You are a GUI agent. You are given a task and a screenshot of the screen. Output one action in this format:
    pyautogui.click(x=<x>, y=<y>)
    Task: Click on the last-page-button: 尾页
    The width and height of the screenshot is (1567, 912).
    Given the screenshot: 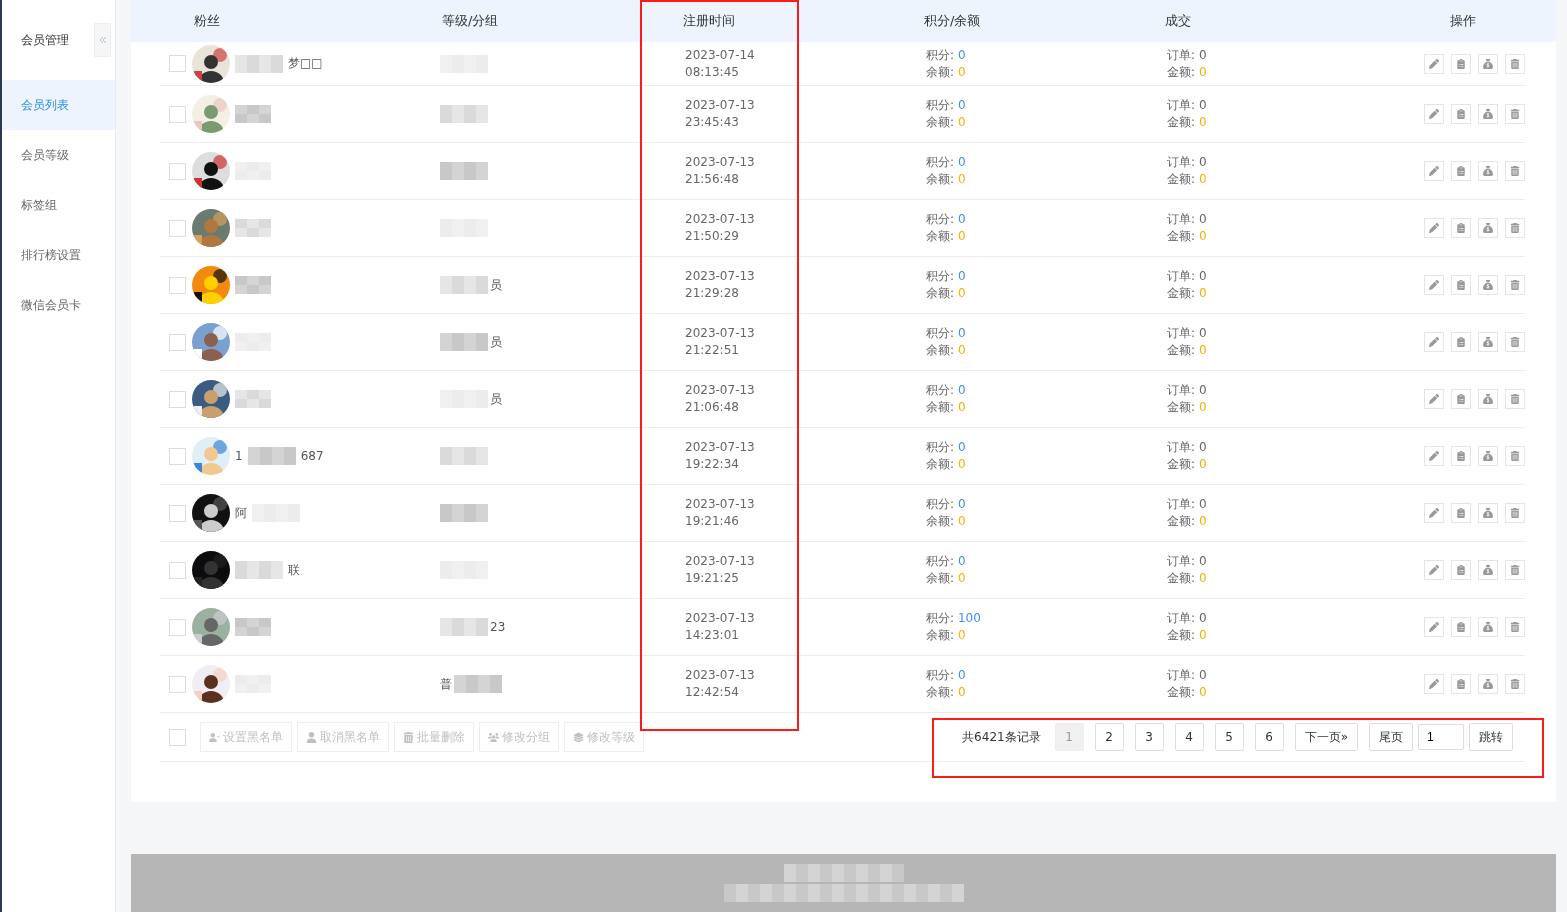 What is the action you would take?
    pyautogui.click(x=1391, y=737)
    